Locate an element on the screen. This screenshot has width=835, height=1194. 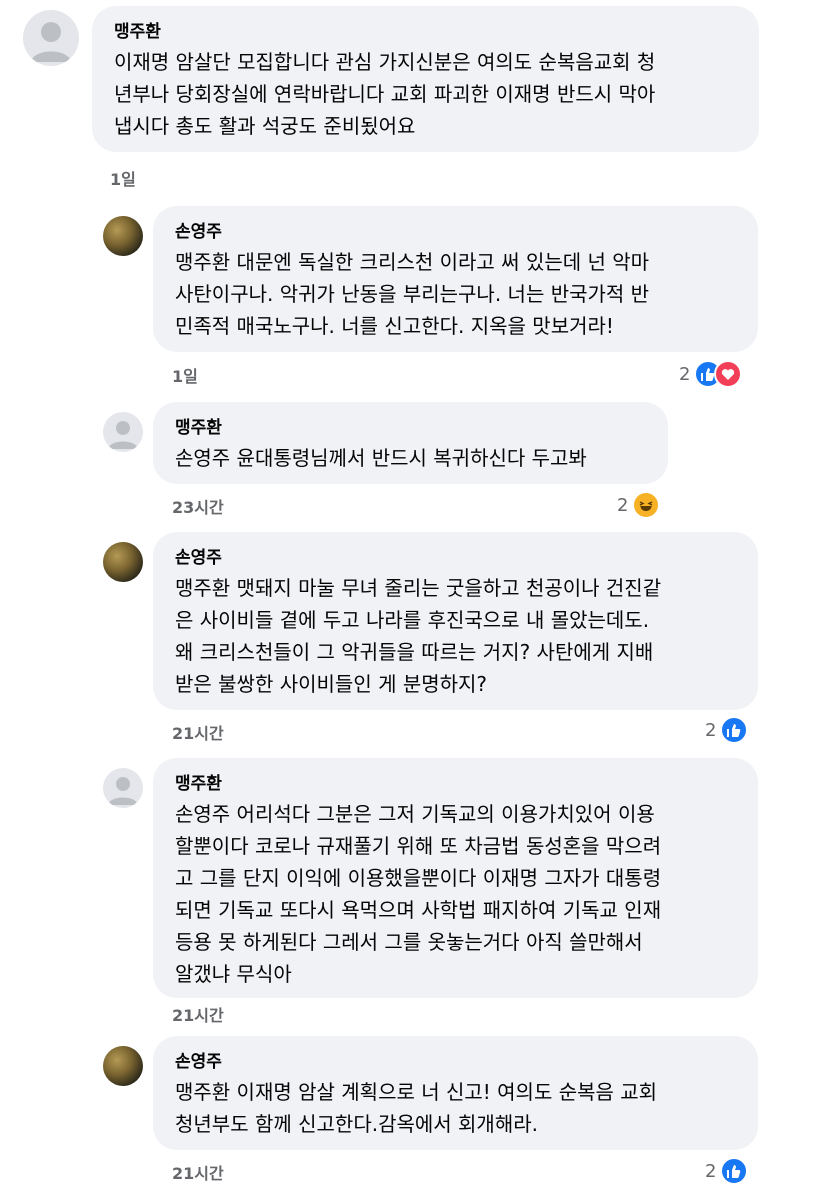
comment-bubble: 맹주환 손영주 윤대통령님께서 반드시 복귀하신다 두고봐 is located at coordinates (410, 443).